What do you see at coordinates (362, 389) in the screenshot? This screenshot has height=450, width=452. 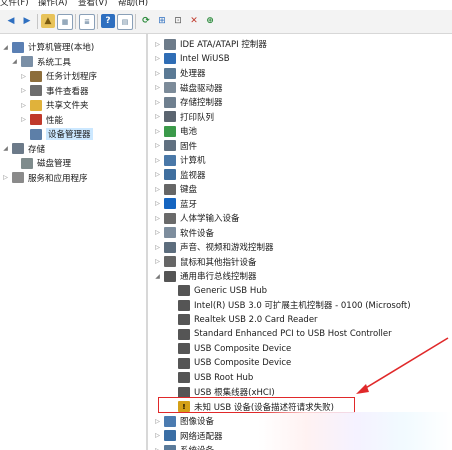 I see `arrow-head` at bounding box center [362, 389].